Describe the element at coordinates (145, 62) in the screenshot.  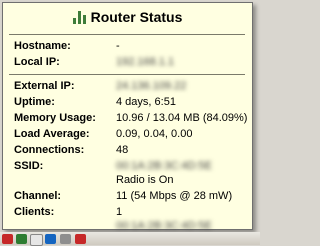
I see `local-ip-value: 192.168.1.1` at that location.